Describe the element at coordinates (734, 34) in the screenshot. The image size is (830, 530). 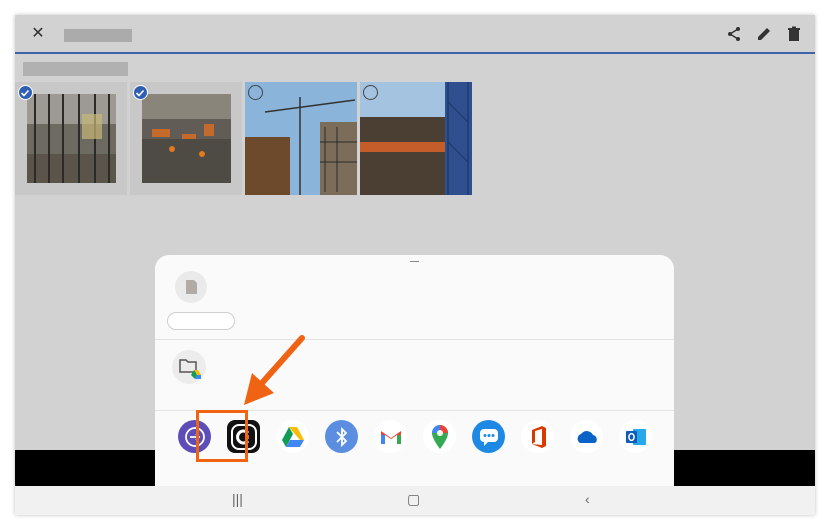
I see `share-icon` at that location.